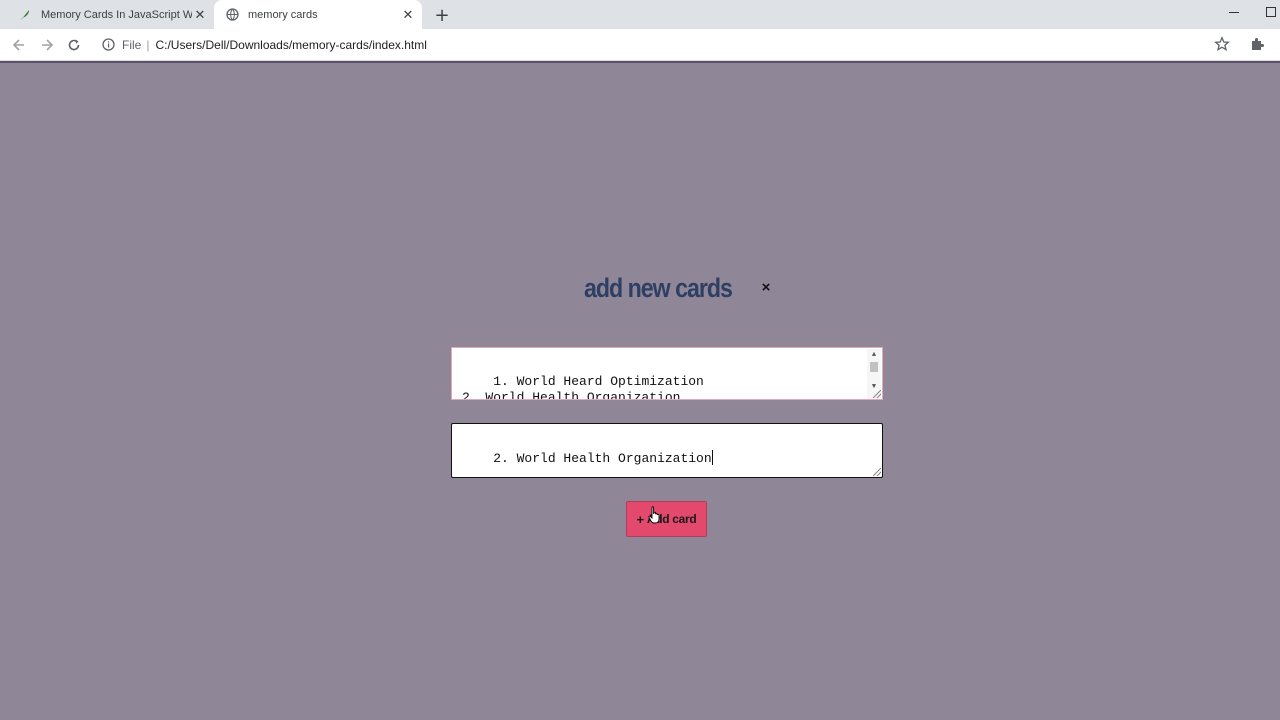 This screenshot has height=720, width=1280. Describe the element at coordinates (132, 45) in the screenshot. I see `url-scheme-label: File` at that location.